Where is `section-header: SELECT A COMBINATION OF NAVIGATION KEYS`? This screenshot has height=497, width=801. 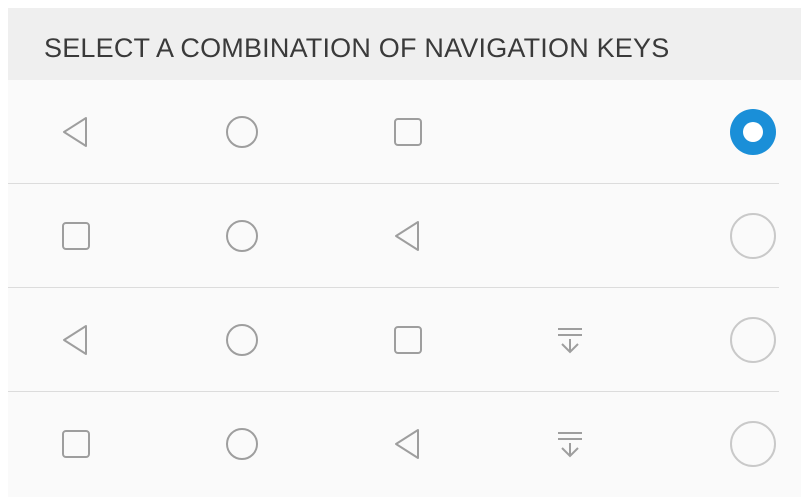 section-header: SELECT A COMBINATION OF NAVIGATION KEYS is located at coordinates (404, 44).